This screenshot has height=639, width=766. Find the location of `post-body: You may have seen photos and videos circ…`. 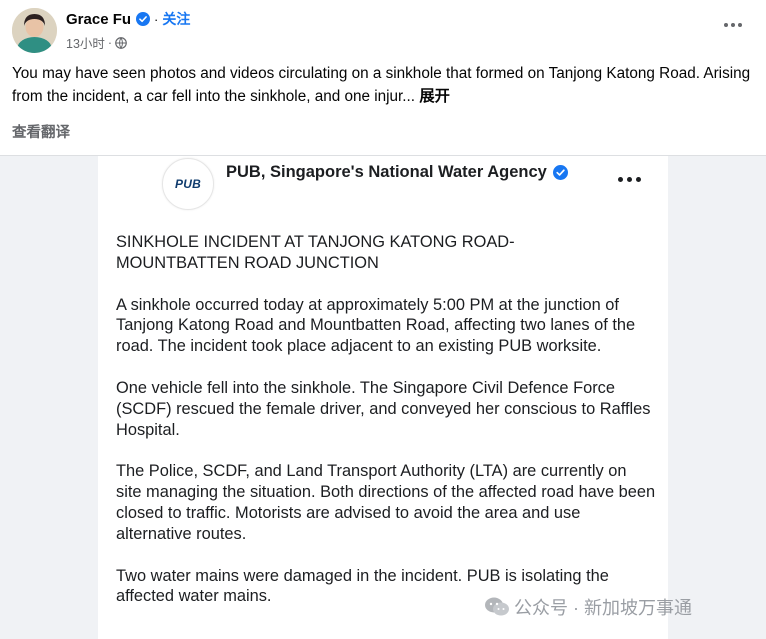

post-body: You may have seen photos and videos circ… is located at coordinates (381, 85).